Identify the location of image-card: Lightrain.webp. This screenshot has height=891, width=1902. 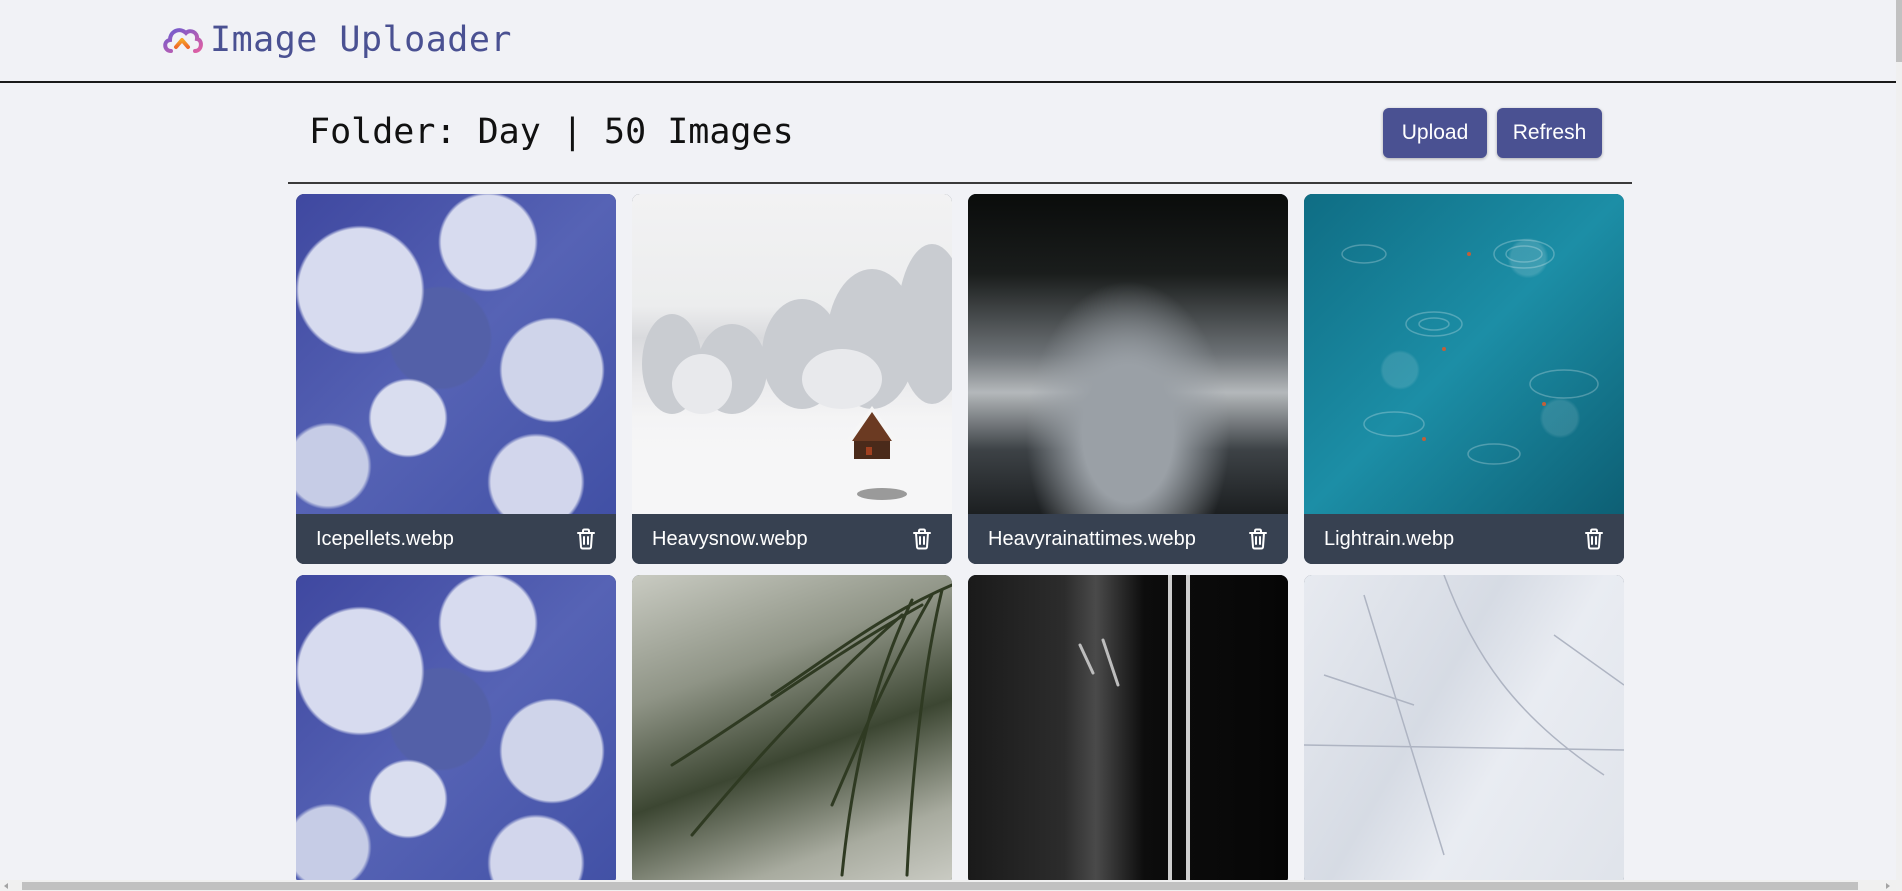
(1464, 379).